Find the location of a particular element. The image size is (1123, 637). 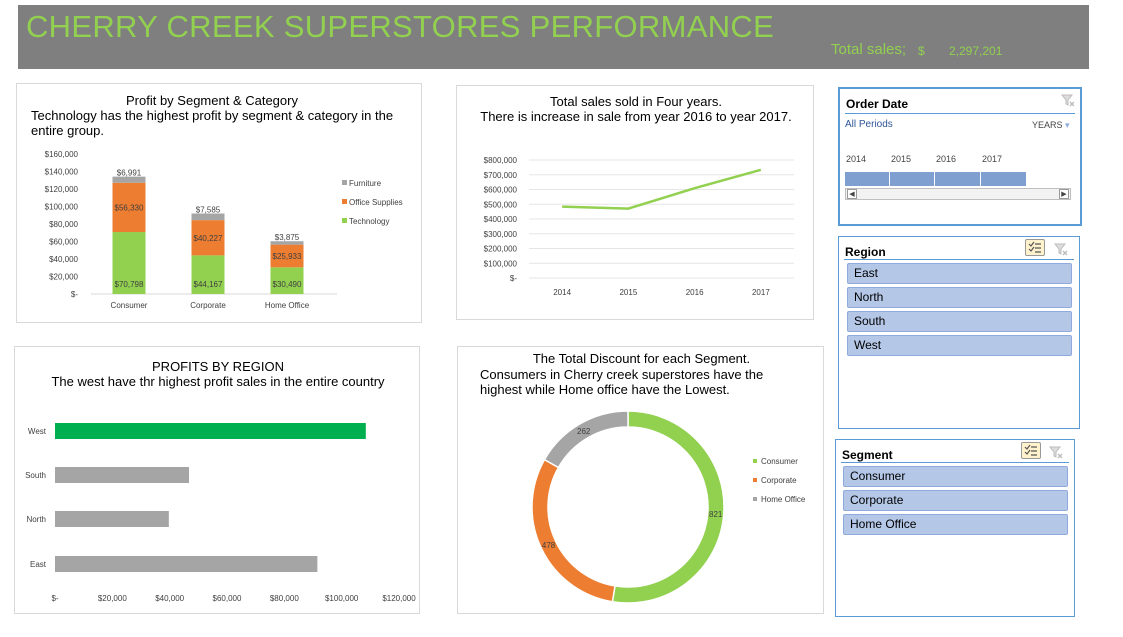

y-tick-label: $800,000 is located at coordinates (501, 160).